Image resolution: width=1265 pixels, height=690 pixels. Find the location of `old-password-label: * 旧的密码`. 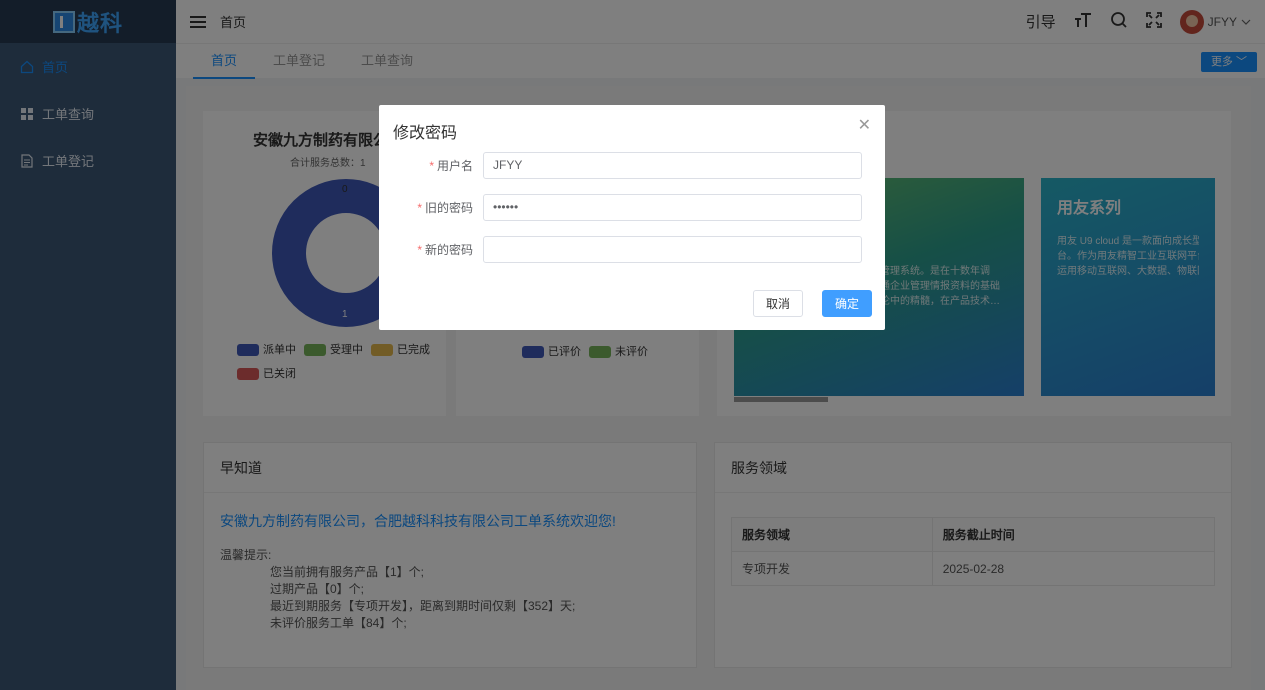

old-password-label: * 旧的密码 is located at coordinates (445, 207).